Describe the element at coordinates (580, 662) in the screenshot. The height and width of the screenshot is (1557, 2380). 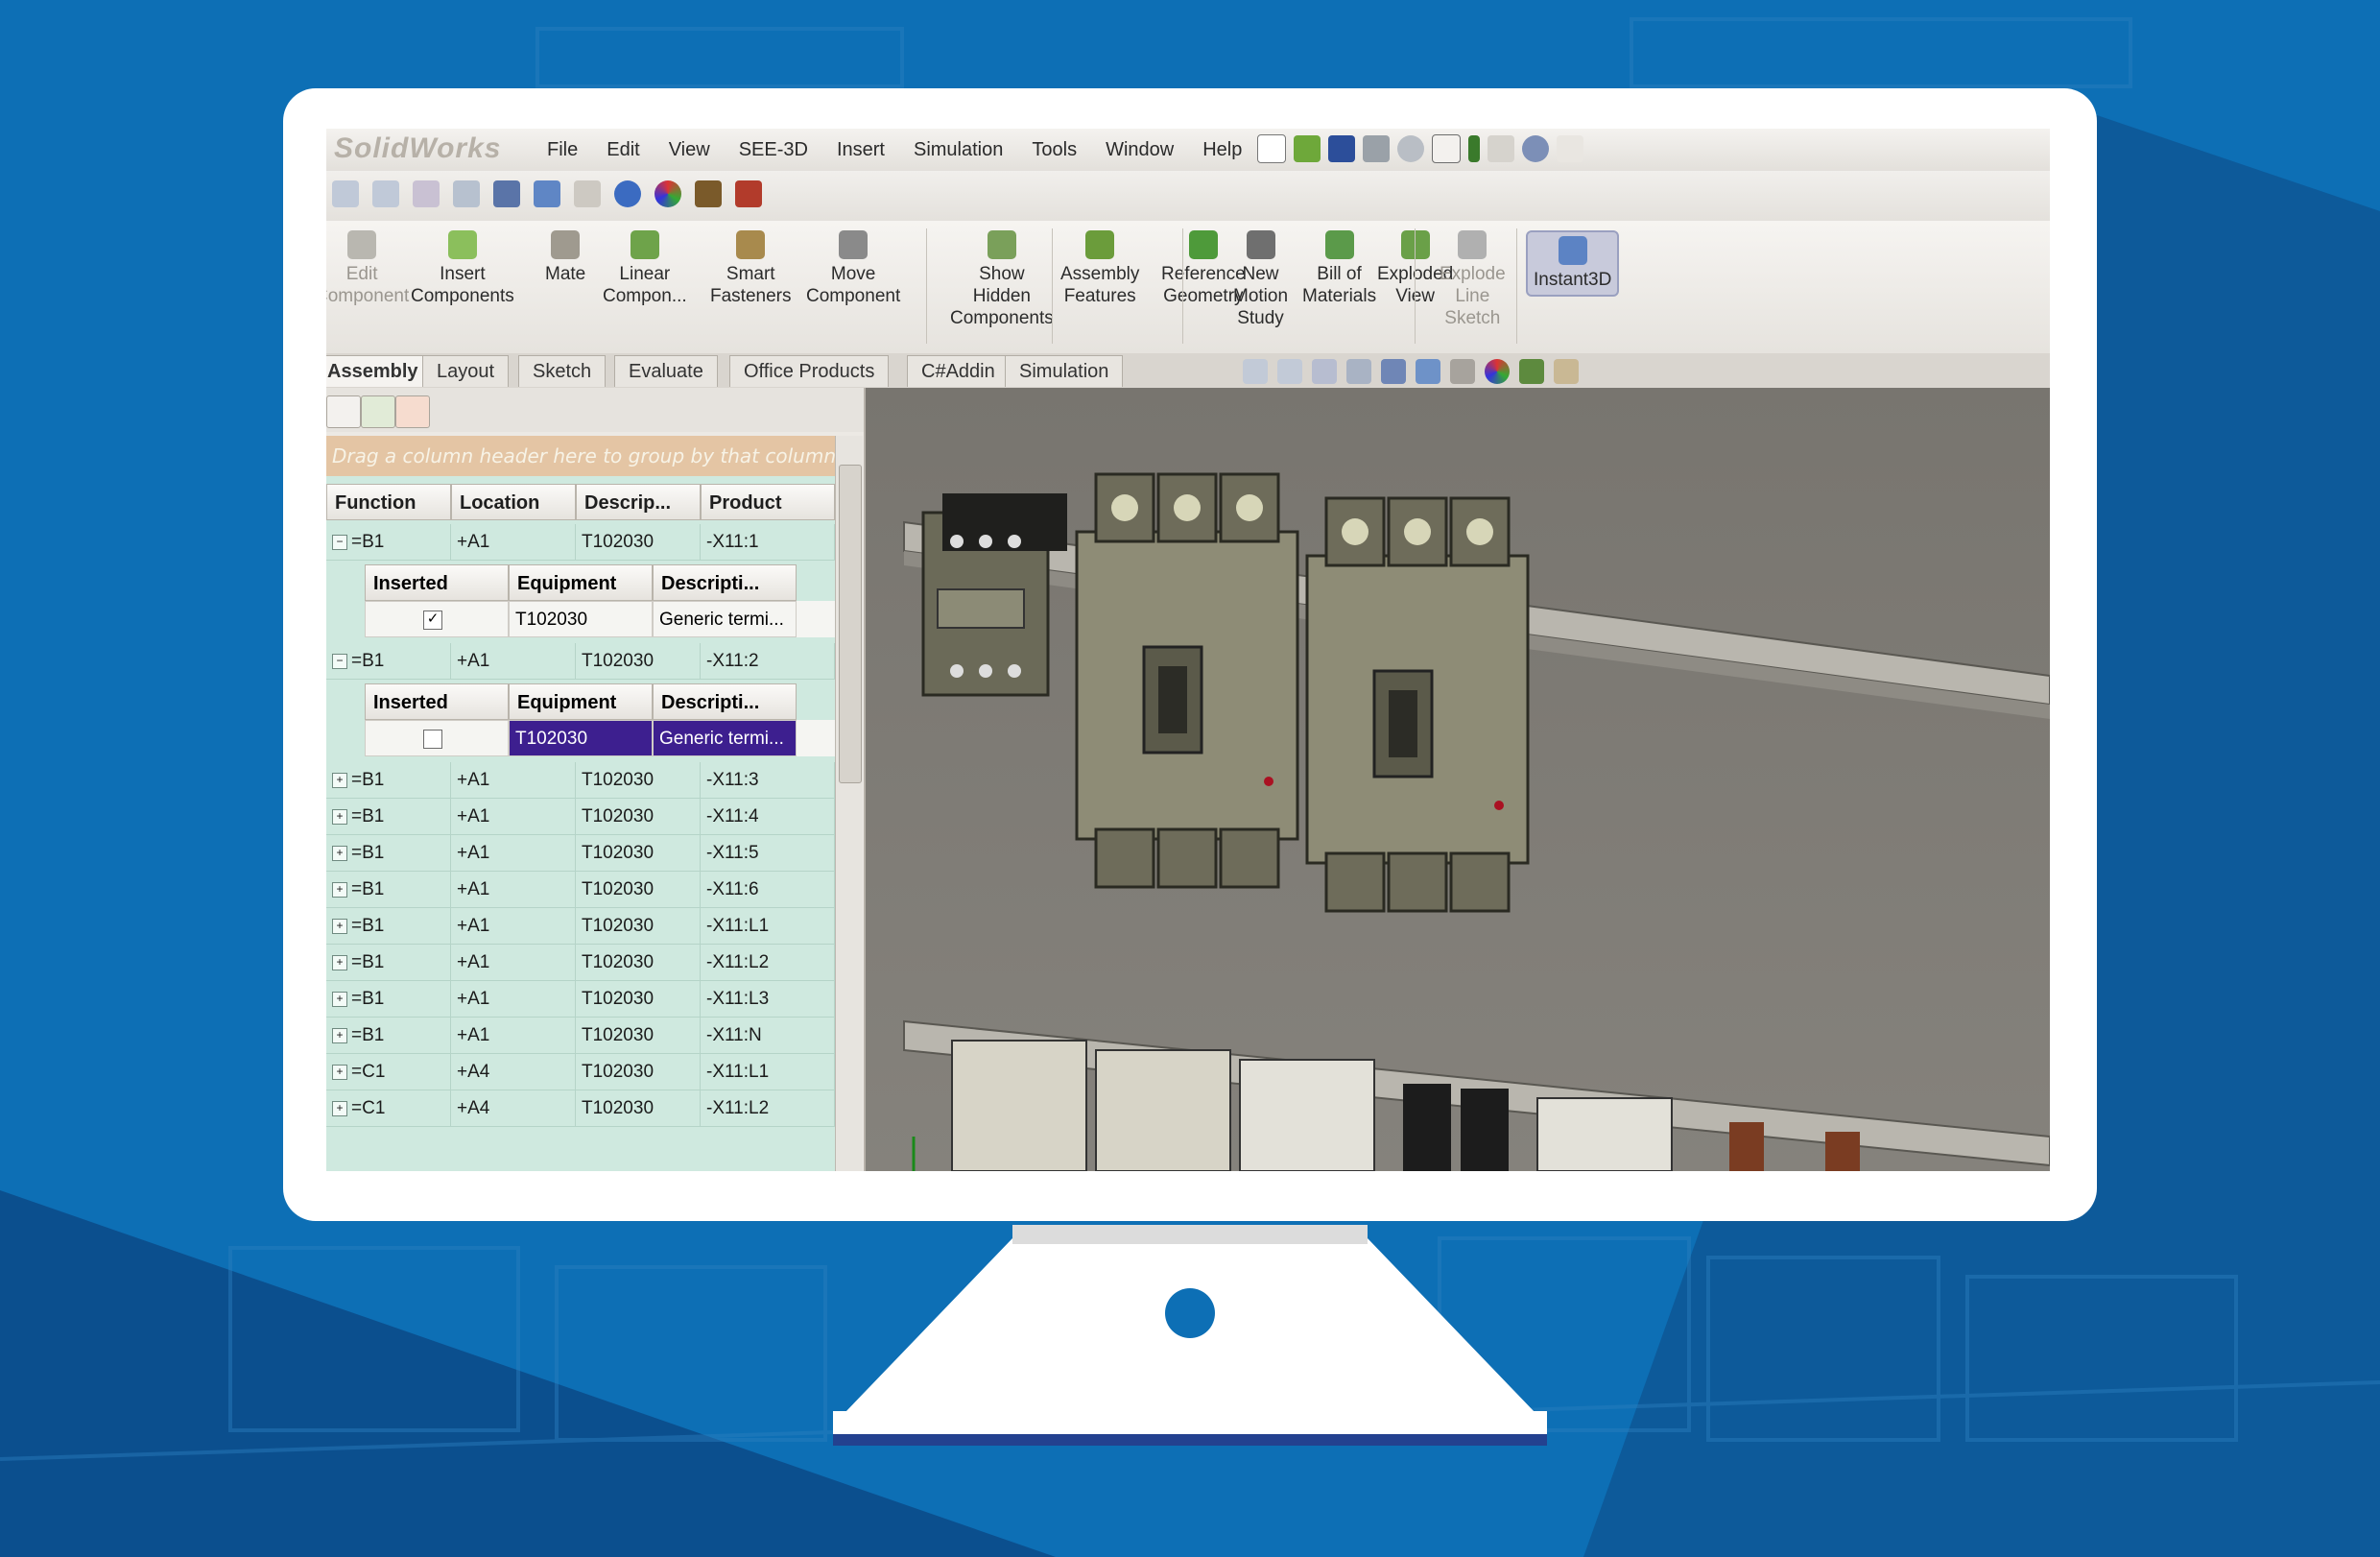
I see `table-row: − =B1 +A1 T102030 -X11:2` at that location.